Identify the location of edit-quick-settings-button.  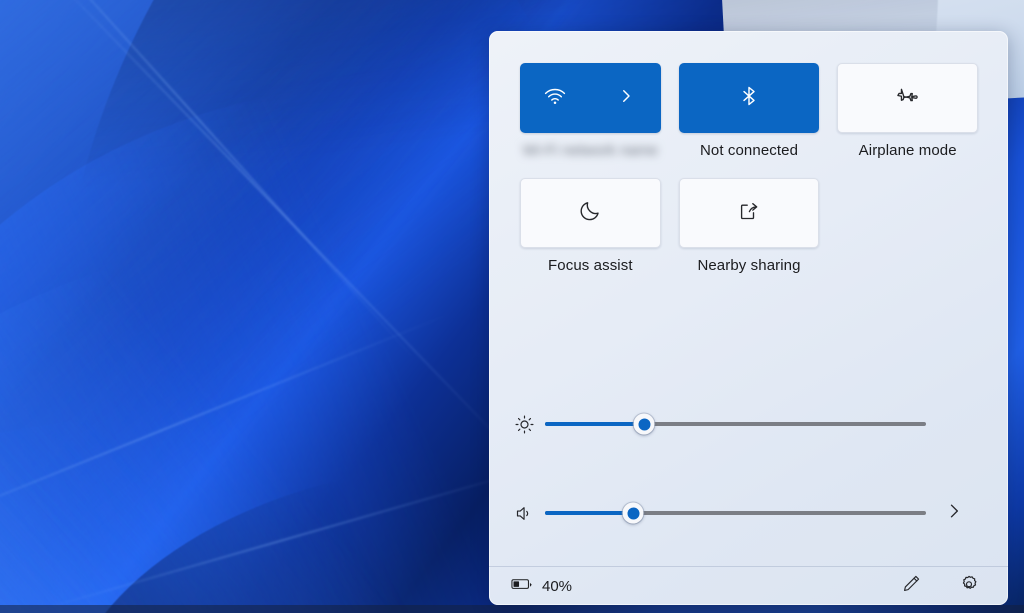
(911, 586).